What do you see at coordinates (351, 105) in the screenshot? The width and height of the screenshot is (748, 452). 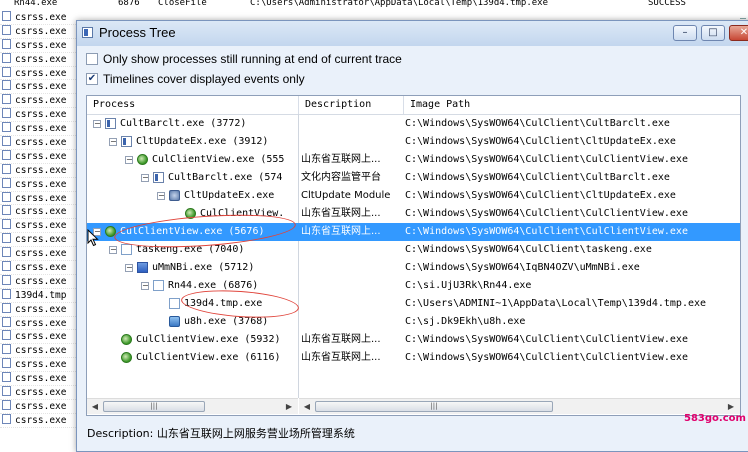 I see `column-header-description: Description` at bounding box center [351, 105].